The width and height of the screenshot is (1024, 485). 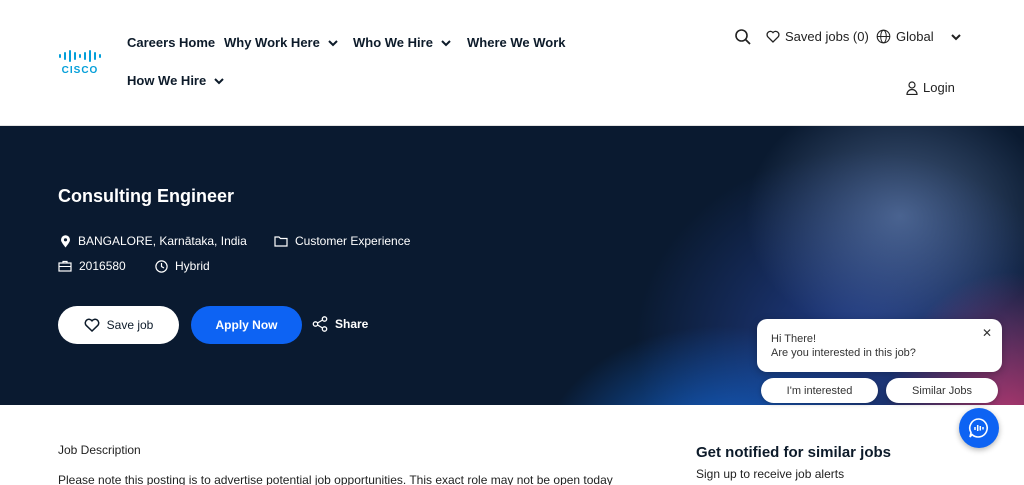 What do you see at coordinates (192, 266) in the screenshot?
I see `job-work-type-text: Hybrid` at bounding box center [192, 266].